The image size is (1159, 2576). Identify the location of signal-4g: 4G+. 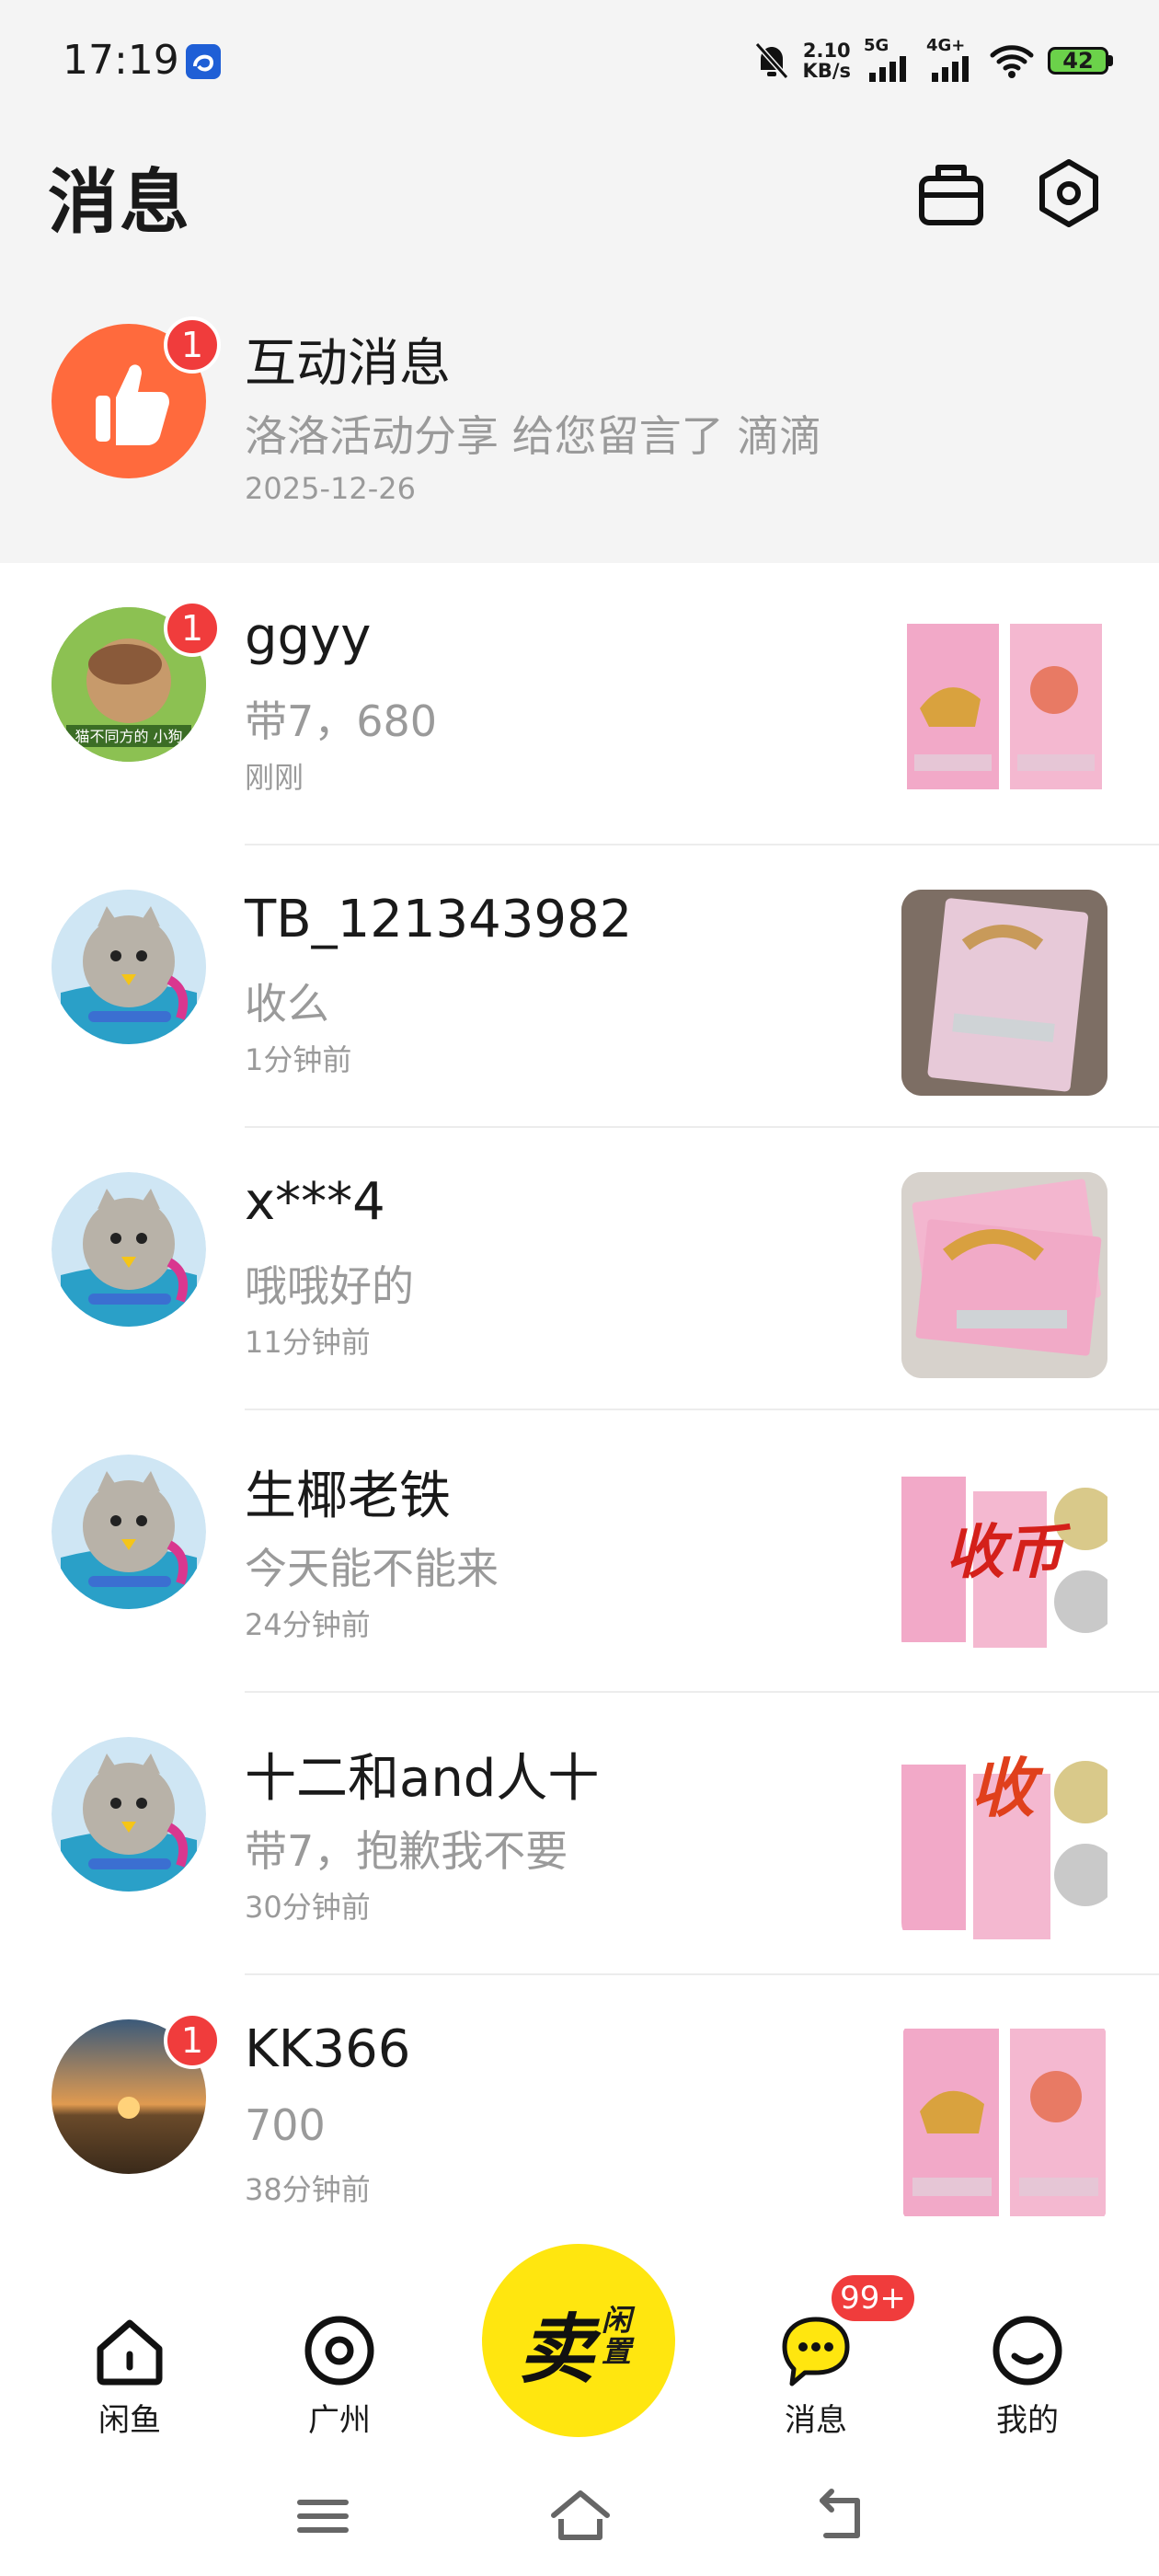
(951, 59).